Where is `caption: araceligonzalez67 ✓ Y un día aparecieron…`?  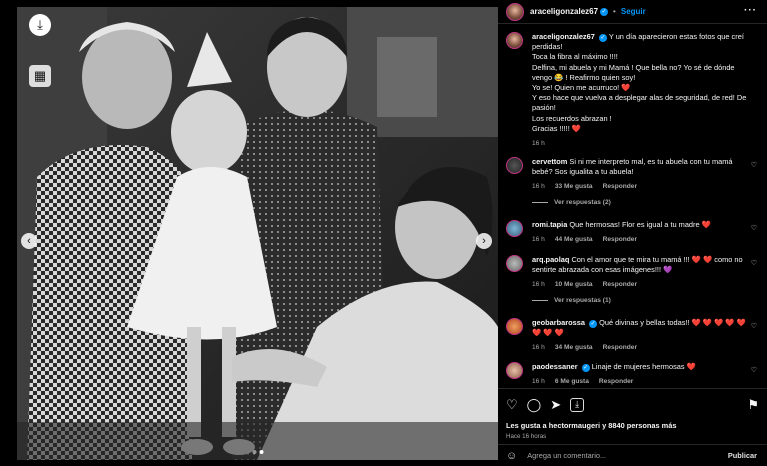
caption: araceligonzalez67 ✓ Y un día aparecieron… is located at coordinates (633, 90).